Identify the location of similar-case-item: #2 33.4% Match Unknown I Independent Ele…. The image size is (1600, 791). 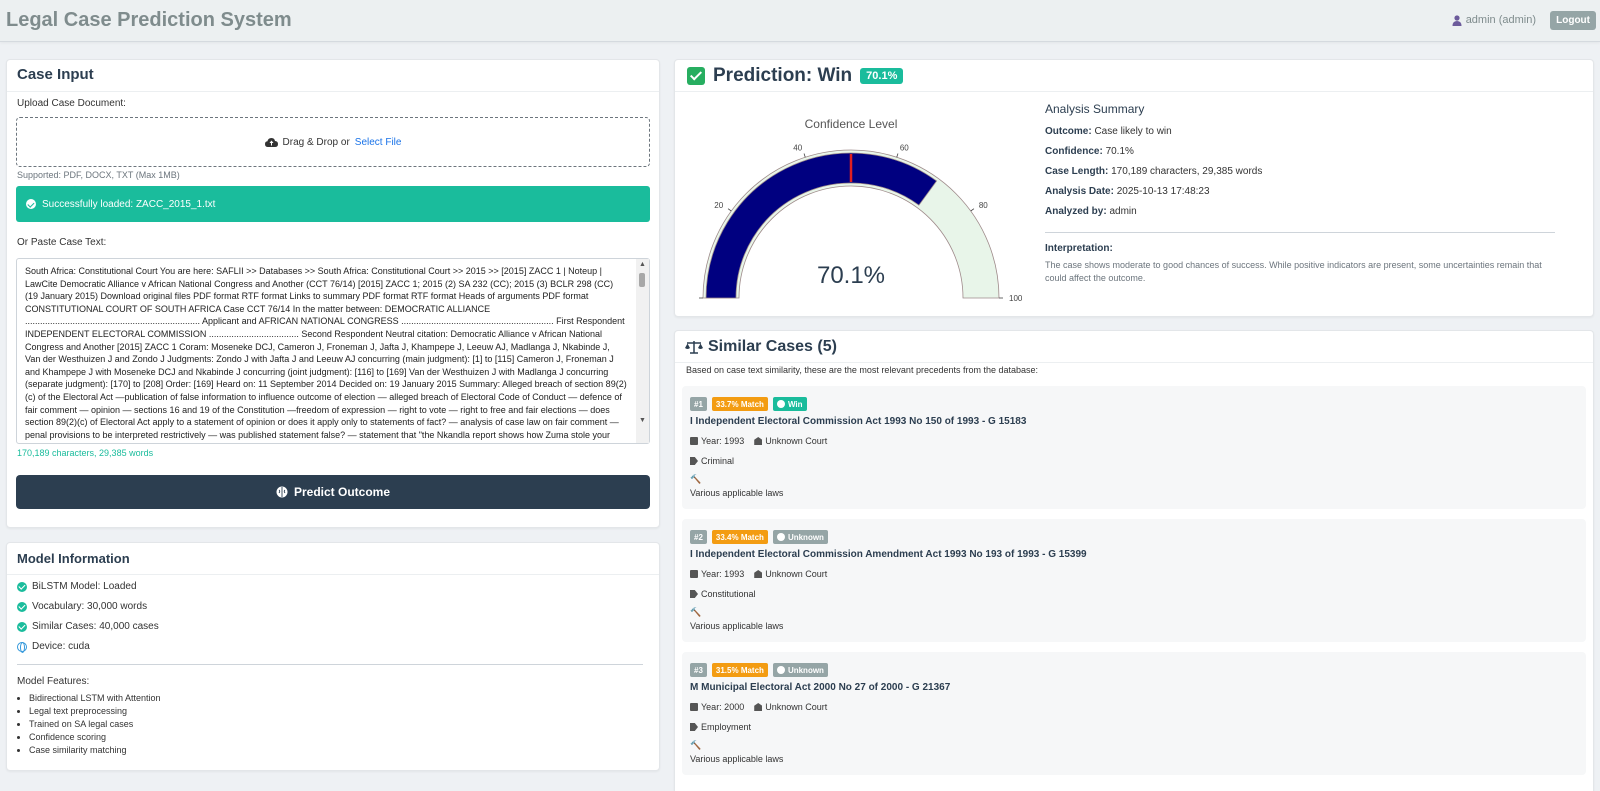
(1134, 580).